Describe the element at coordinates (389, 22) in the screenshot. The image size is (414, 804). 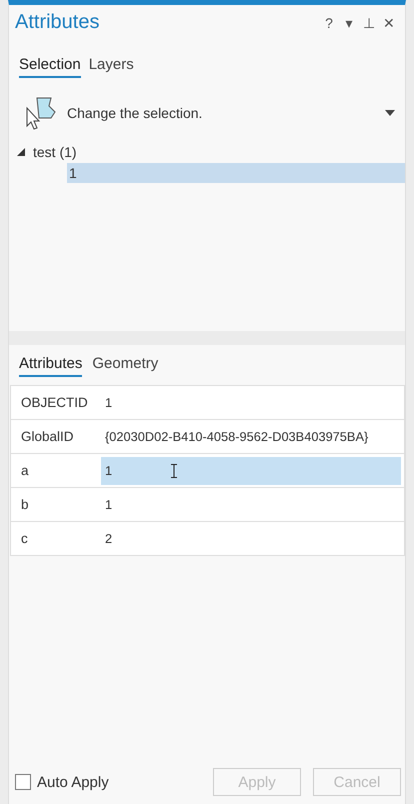
I see `title-bar-button: ✕` at that location.